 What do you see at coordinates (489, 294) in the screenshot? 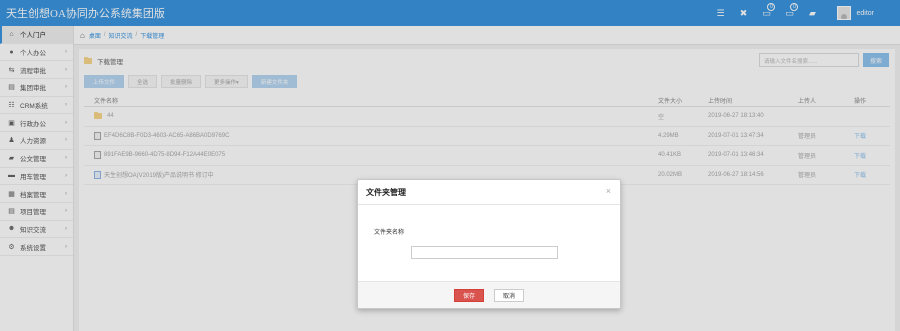
I see `dialog-footer: 保存 取消` at bounding box center [489, 294].